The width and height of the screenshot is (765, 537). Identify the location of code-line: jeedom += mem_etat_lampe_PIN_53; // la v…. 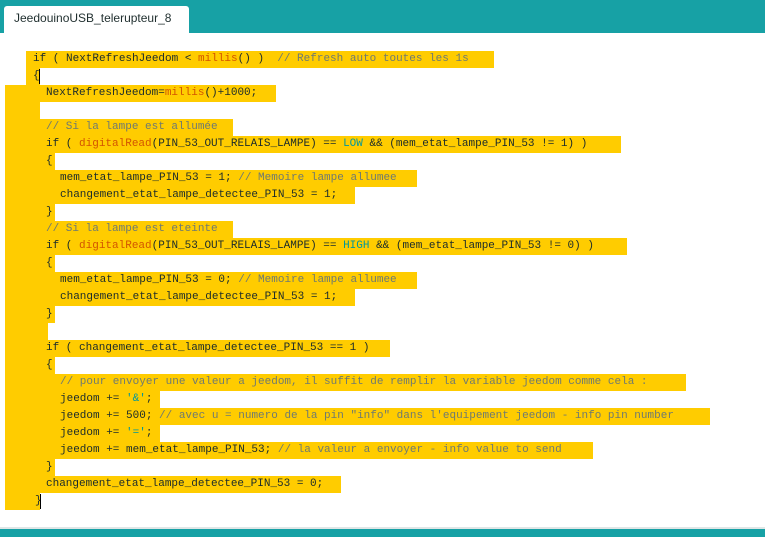
(382, 450).